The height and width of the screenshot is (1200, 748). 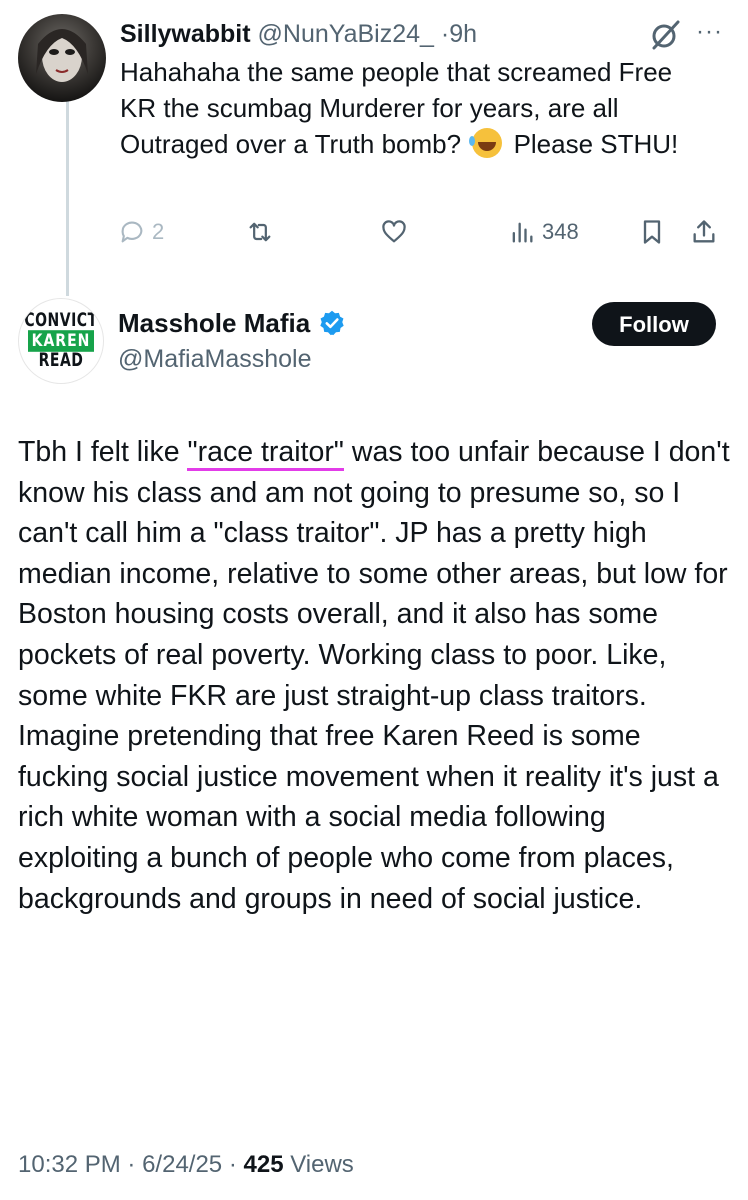 I want to click on share-upload-icon, so click(x=704, y=231).